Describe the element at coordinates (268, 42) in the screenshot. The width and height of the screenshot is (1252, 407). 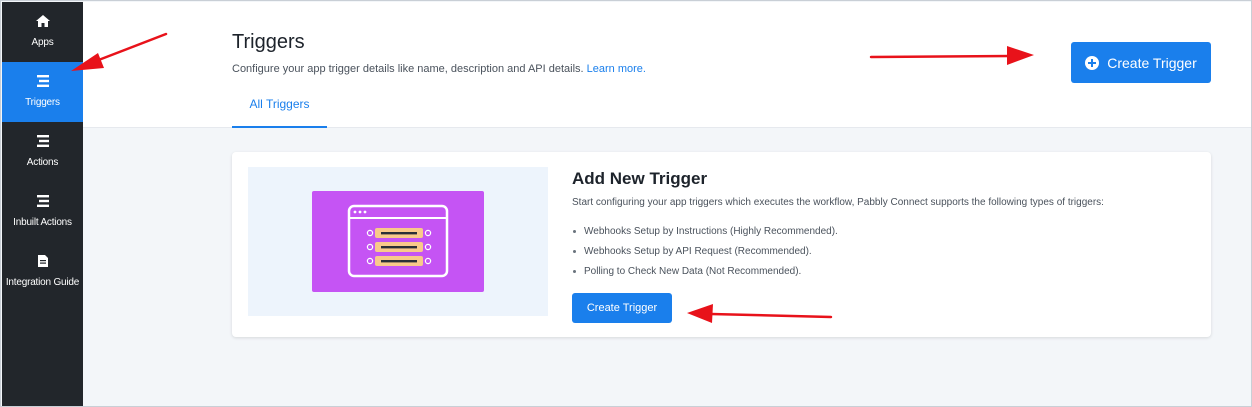
I see `page-title: Triggers` at that location.